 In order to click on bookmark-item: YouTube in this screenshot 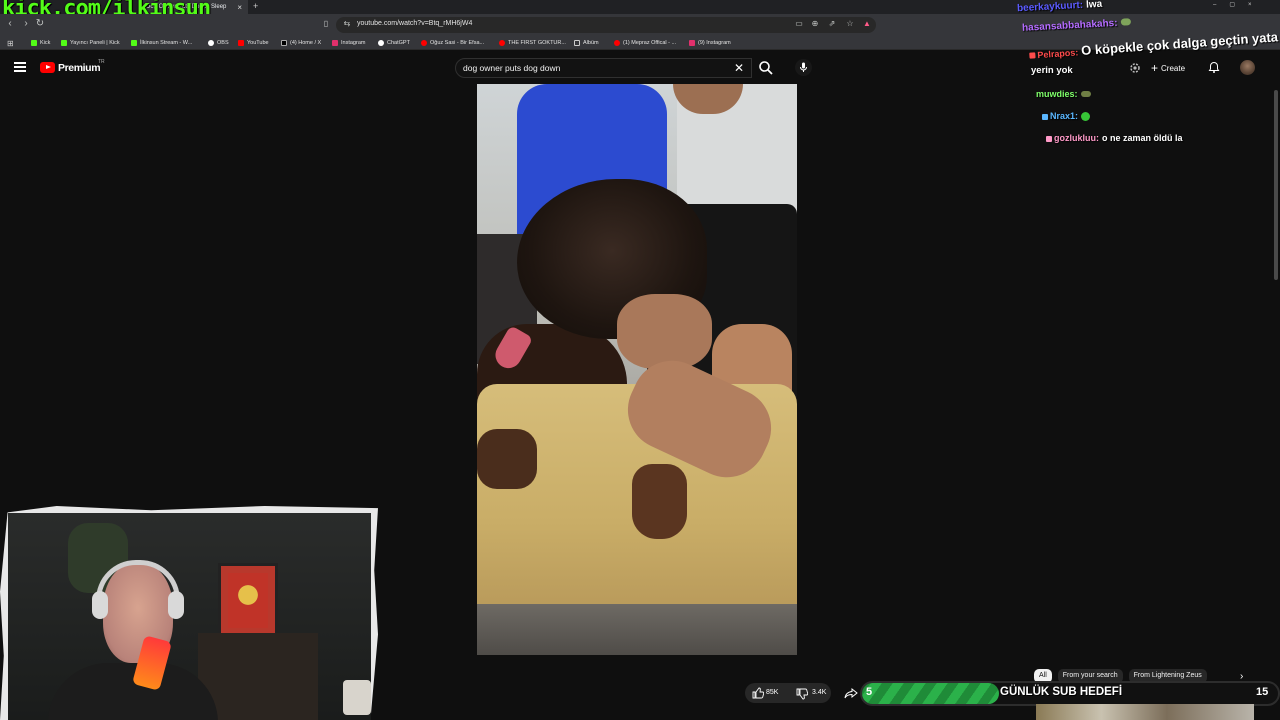, I will do `click(253, 43)`.